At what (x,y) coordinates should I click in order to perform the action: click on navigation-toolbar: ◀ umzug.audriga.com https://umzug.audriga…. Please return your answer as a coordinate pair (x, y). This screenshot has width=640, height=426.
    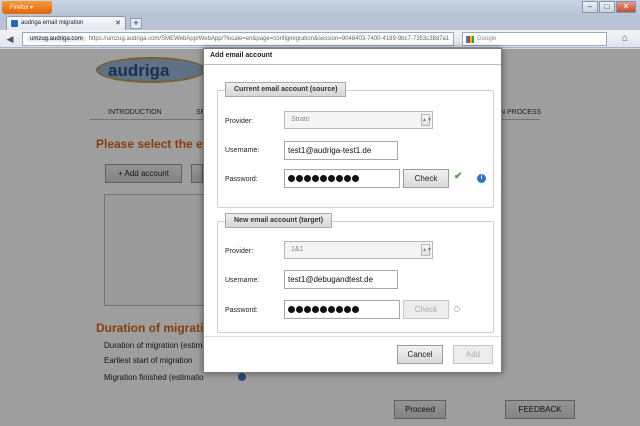
    Looking at the image, I should click on (320, 39).